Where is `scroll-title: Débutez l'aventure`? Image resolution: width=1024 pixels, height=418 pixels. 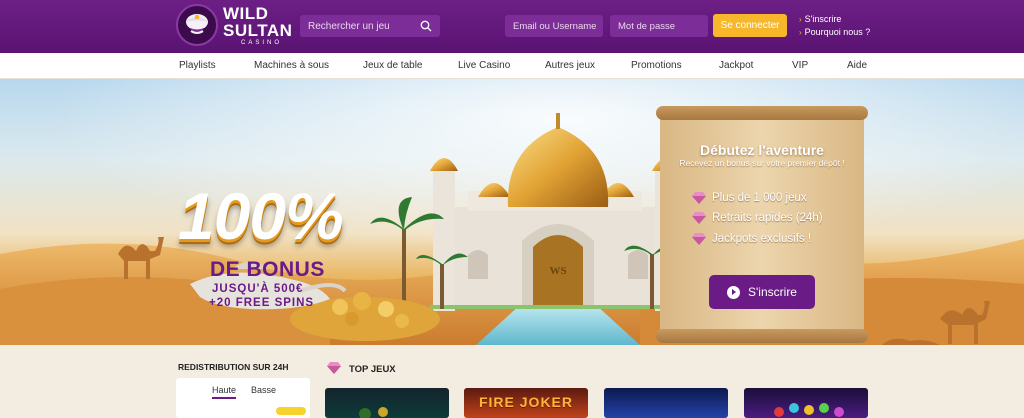 scroll-title: Débutez l'aventure is located at coordinates (762, 150).